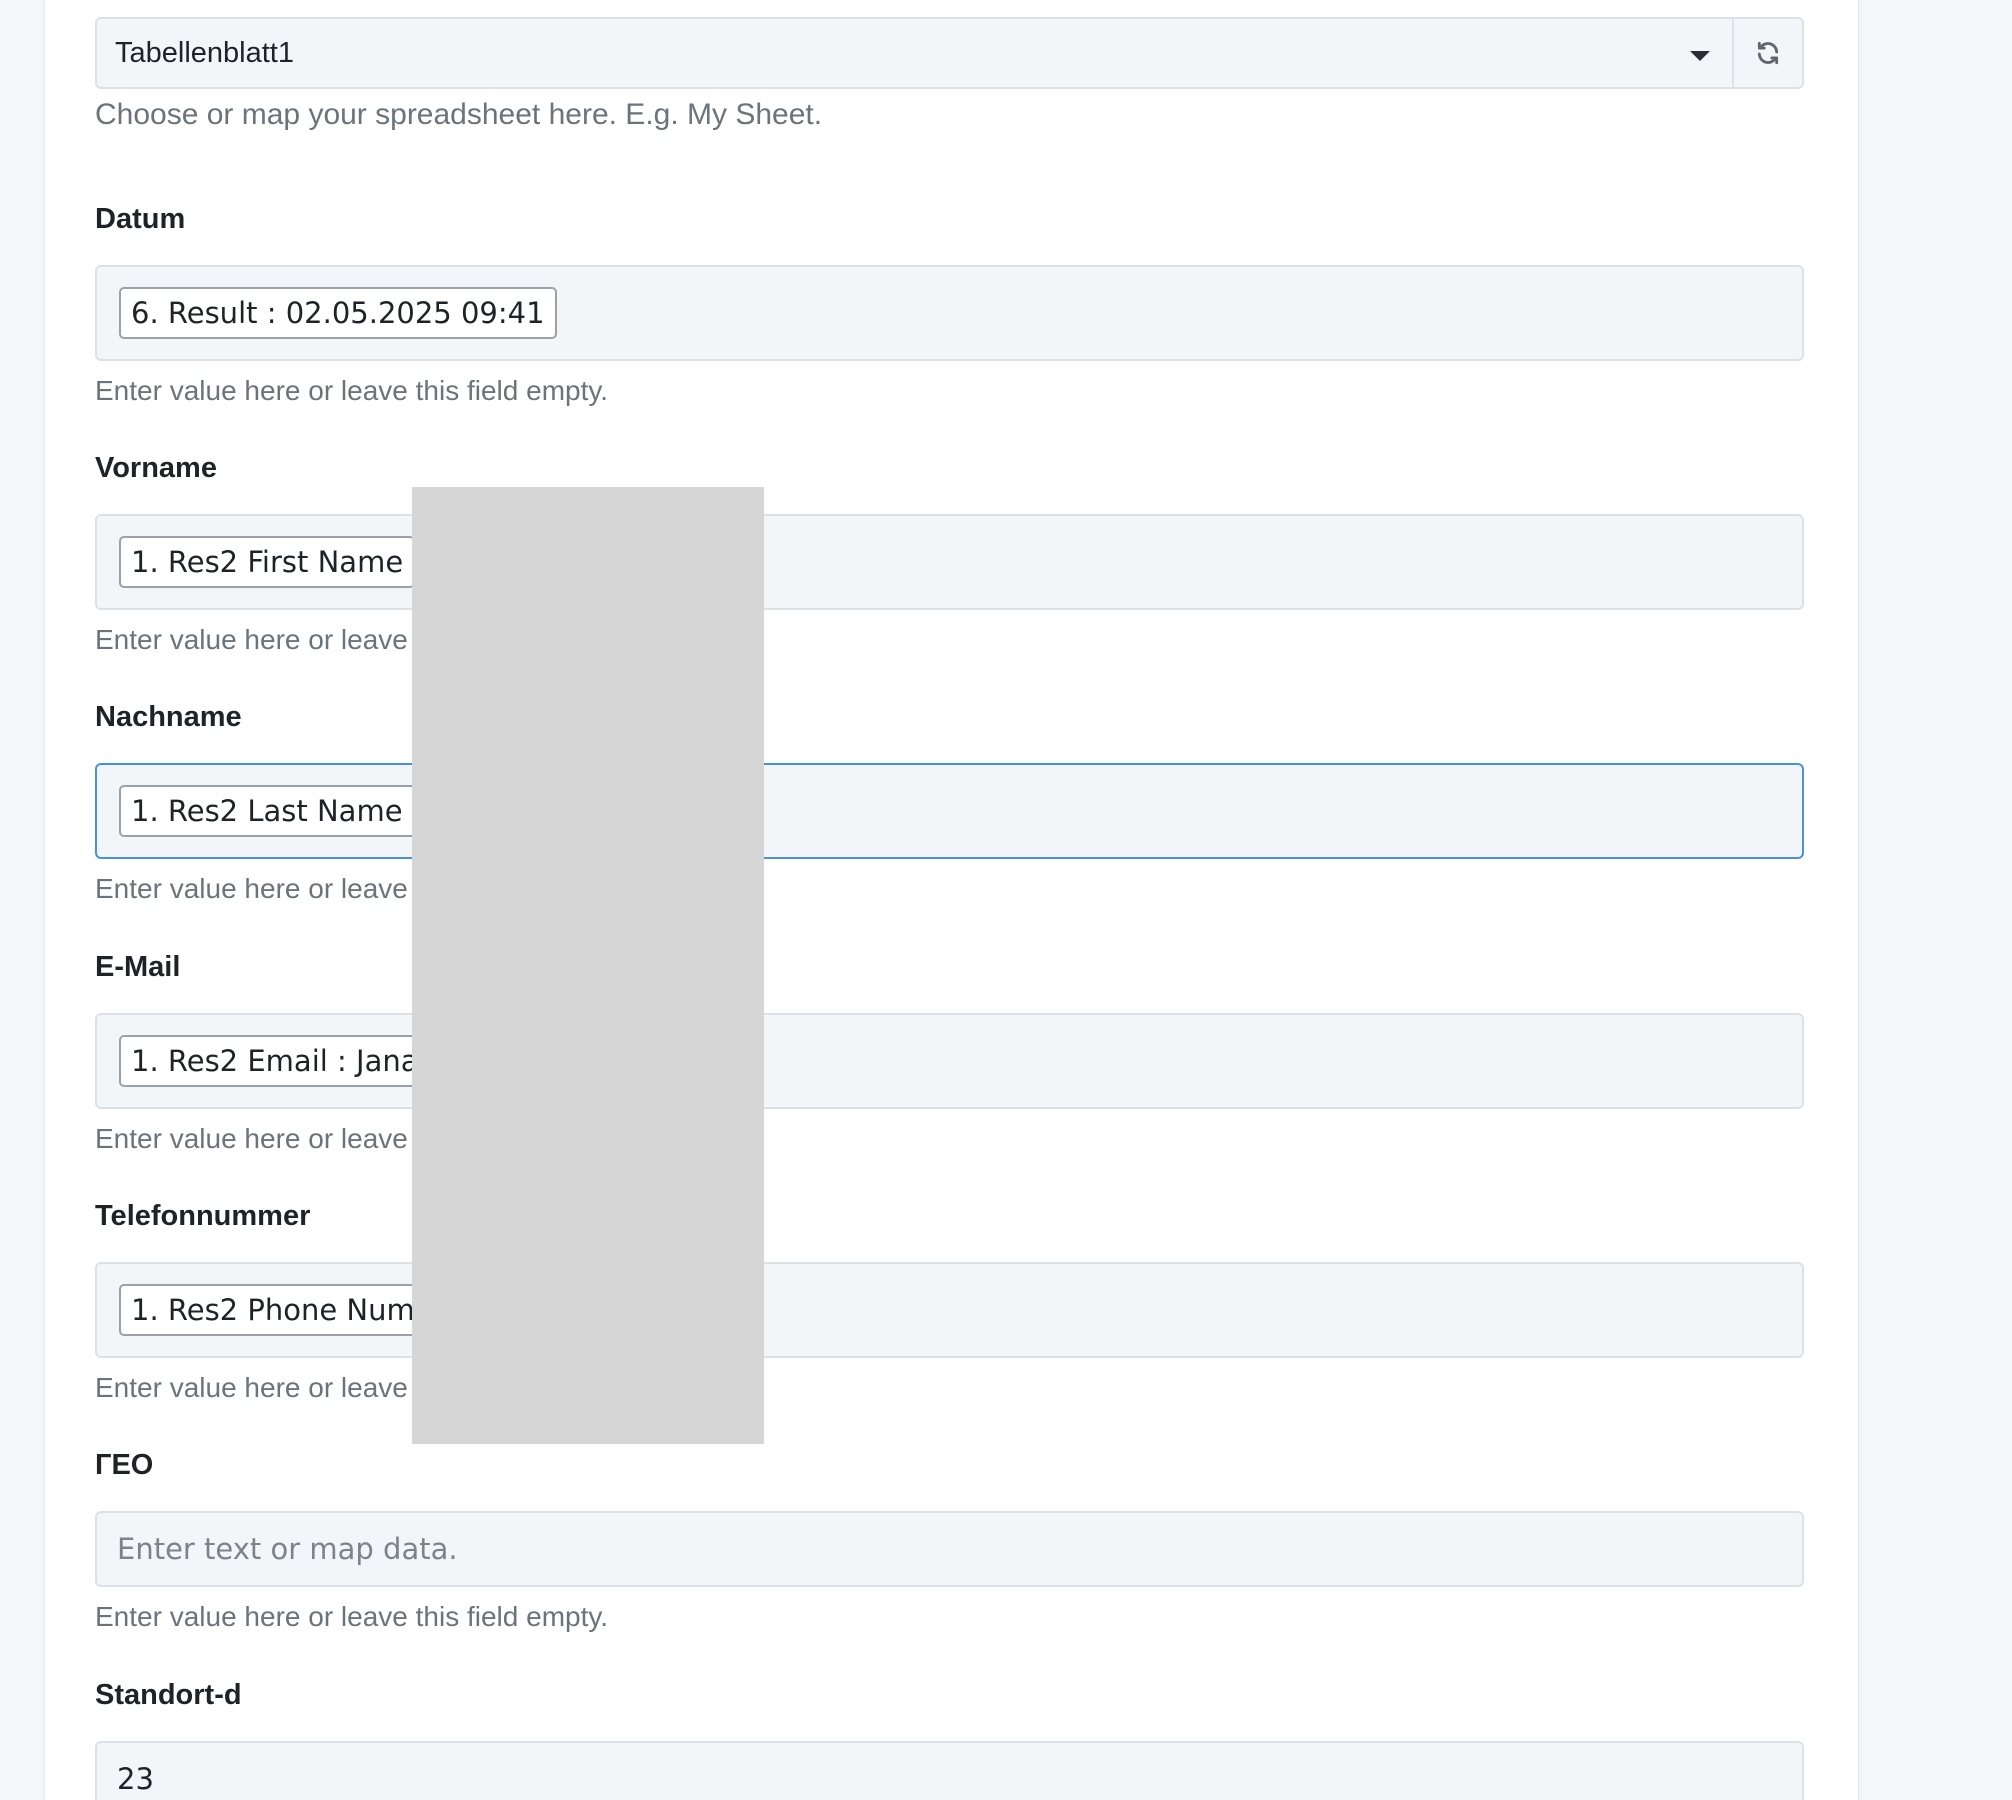  What do you see at coordinates (124, 1465) in the screenshot?
I see `field-label: ГЕО` at bounding box center [124, 1465].